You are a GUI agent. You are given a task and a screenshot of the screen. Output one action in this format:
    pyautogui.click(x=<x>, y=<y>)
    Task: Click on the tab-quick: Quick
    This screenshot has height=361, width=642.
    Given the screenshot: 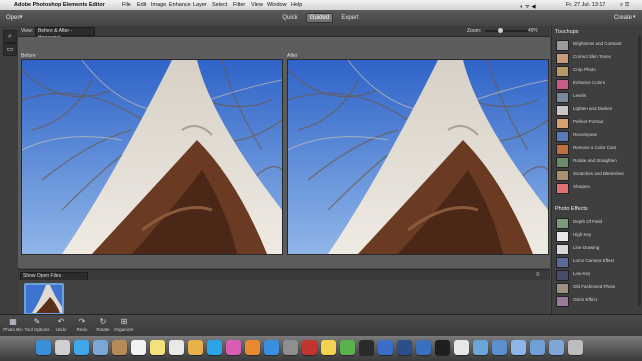 What is the action you would take?
    pyautogui.click(x=290, y=18)
    